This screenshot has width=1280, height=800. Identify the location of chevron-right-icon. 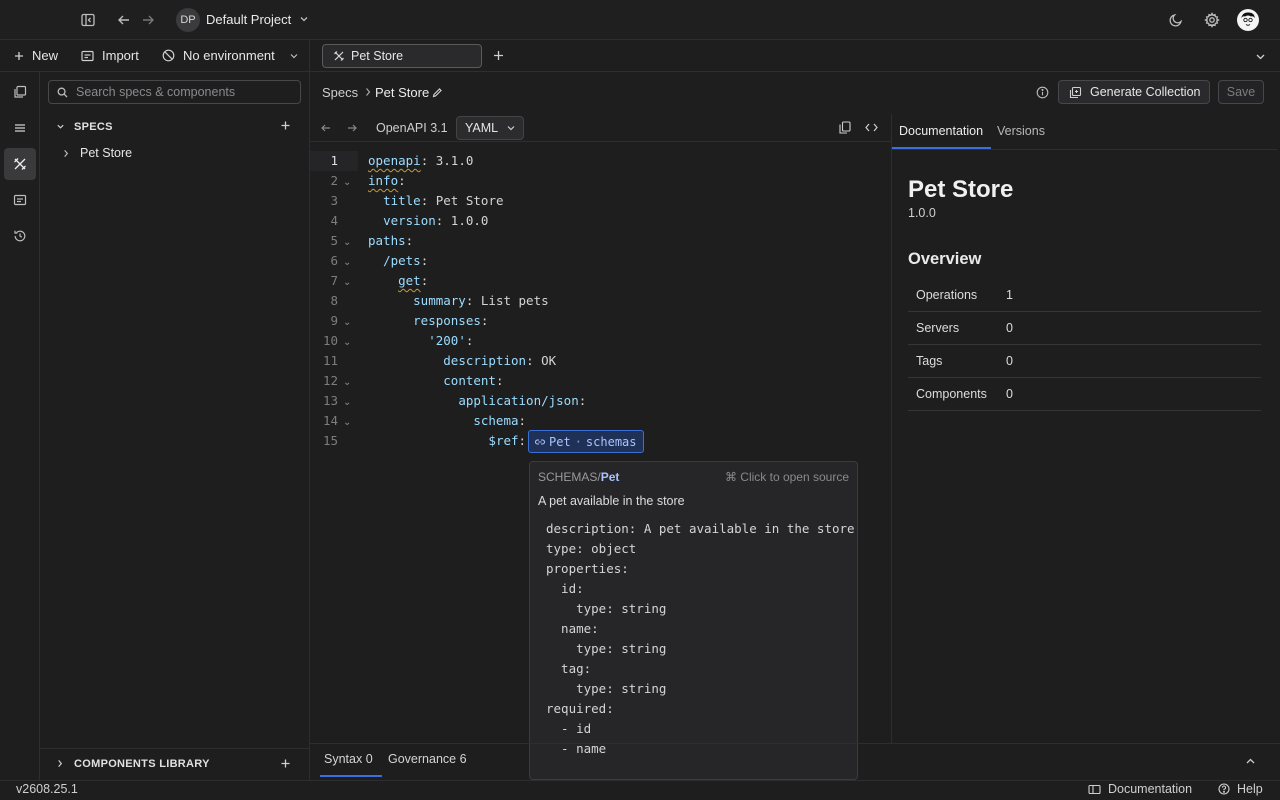
(66, 153).